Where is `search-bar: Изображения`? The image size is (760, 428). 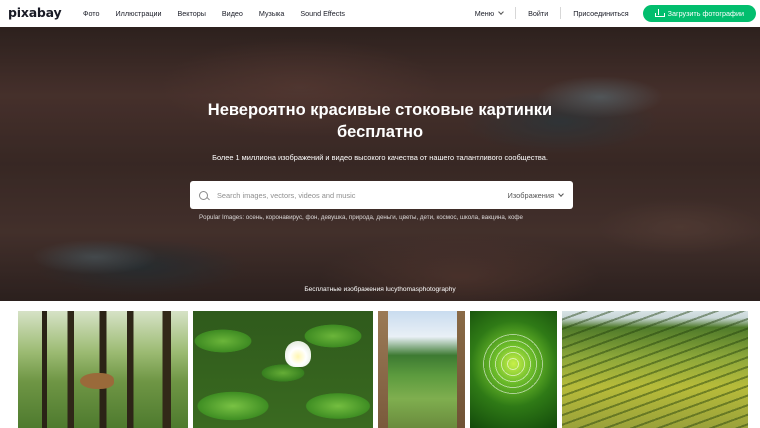 search-bar: Изображения is located at coordinates (381, 195).